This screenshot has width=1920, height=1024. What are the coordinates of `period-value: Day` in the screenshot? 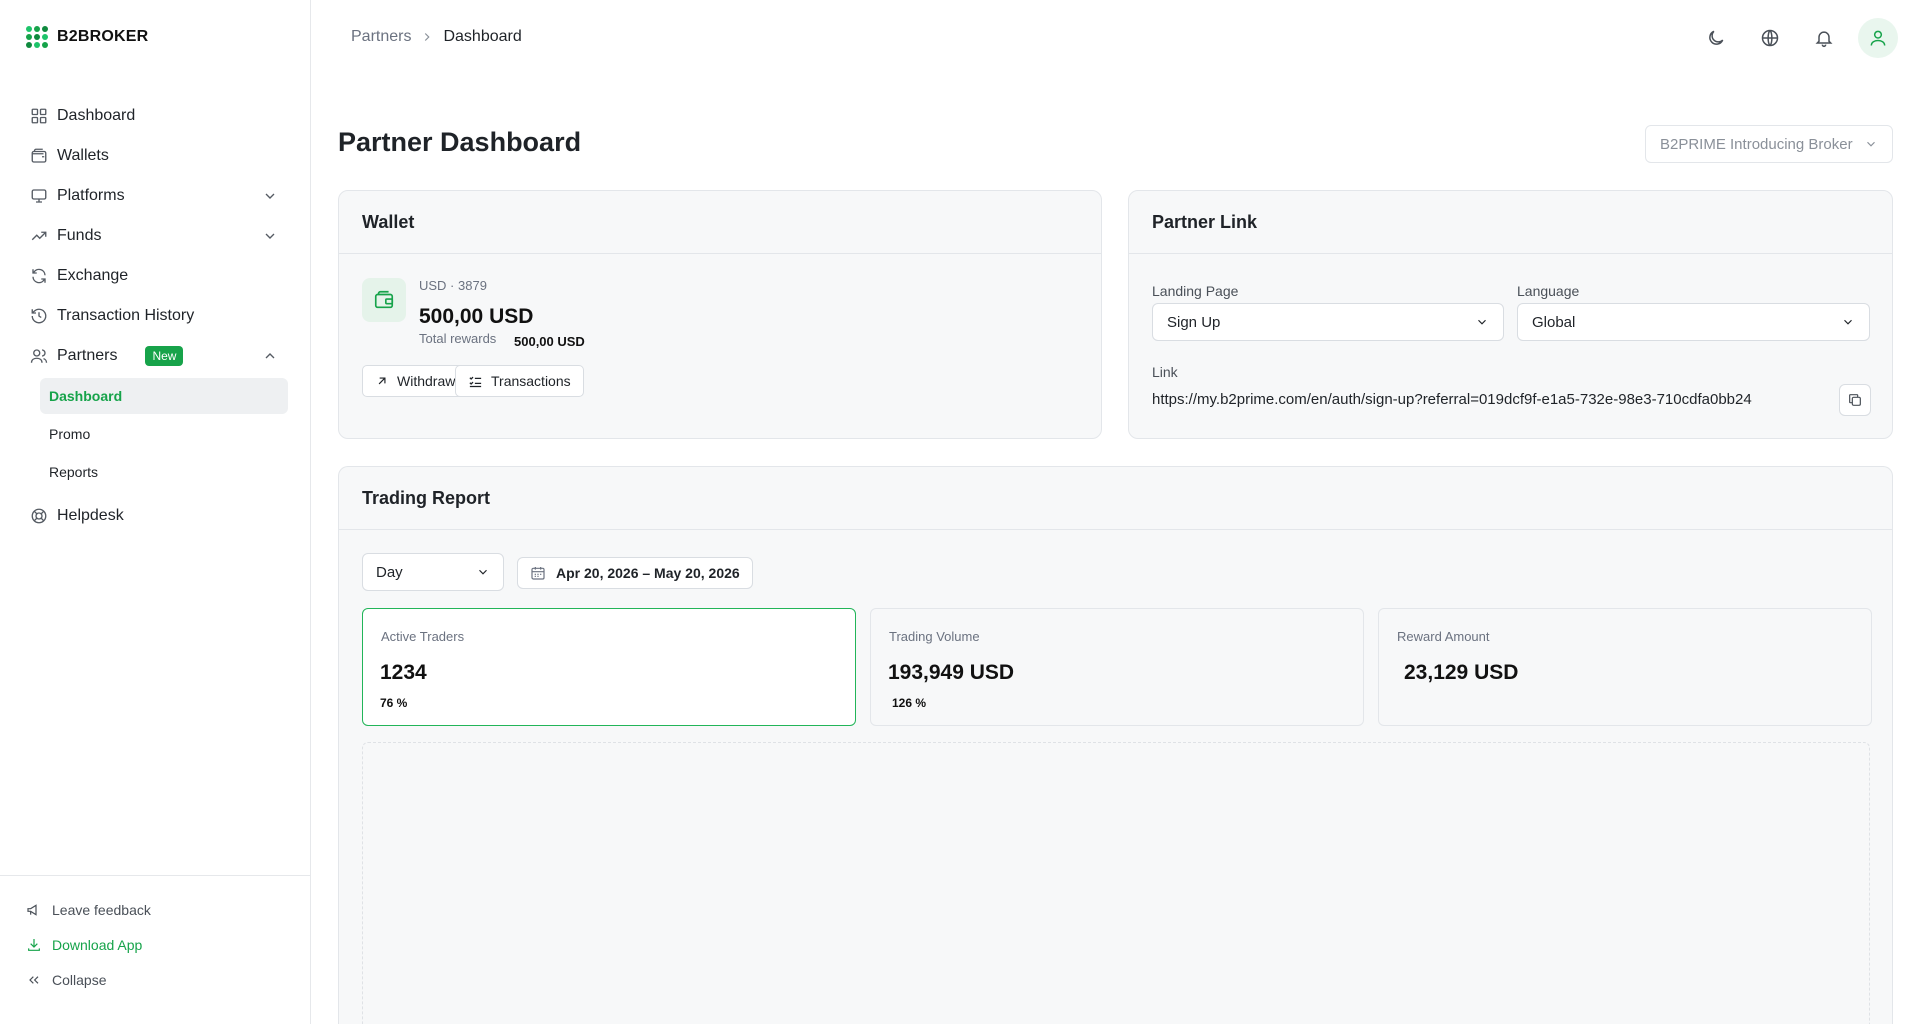 It's located at (389, 572).